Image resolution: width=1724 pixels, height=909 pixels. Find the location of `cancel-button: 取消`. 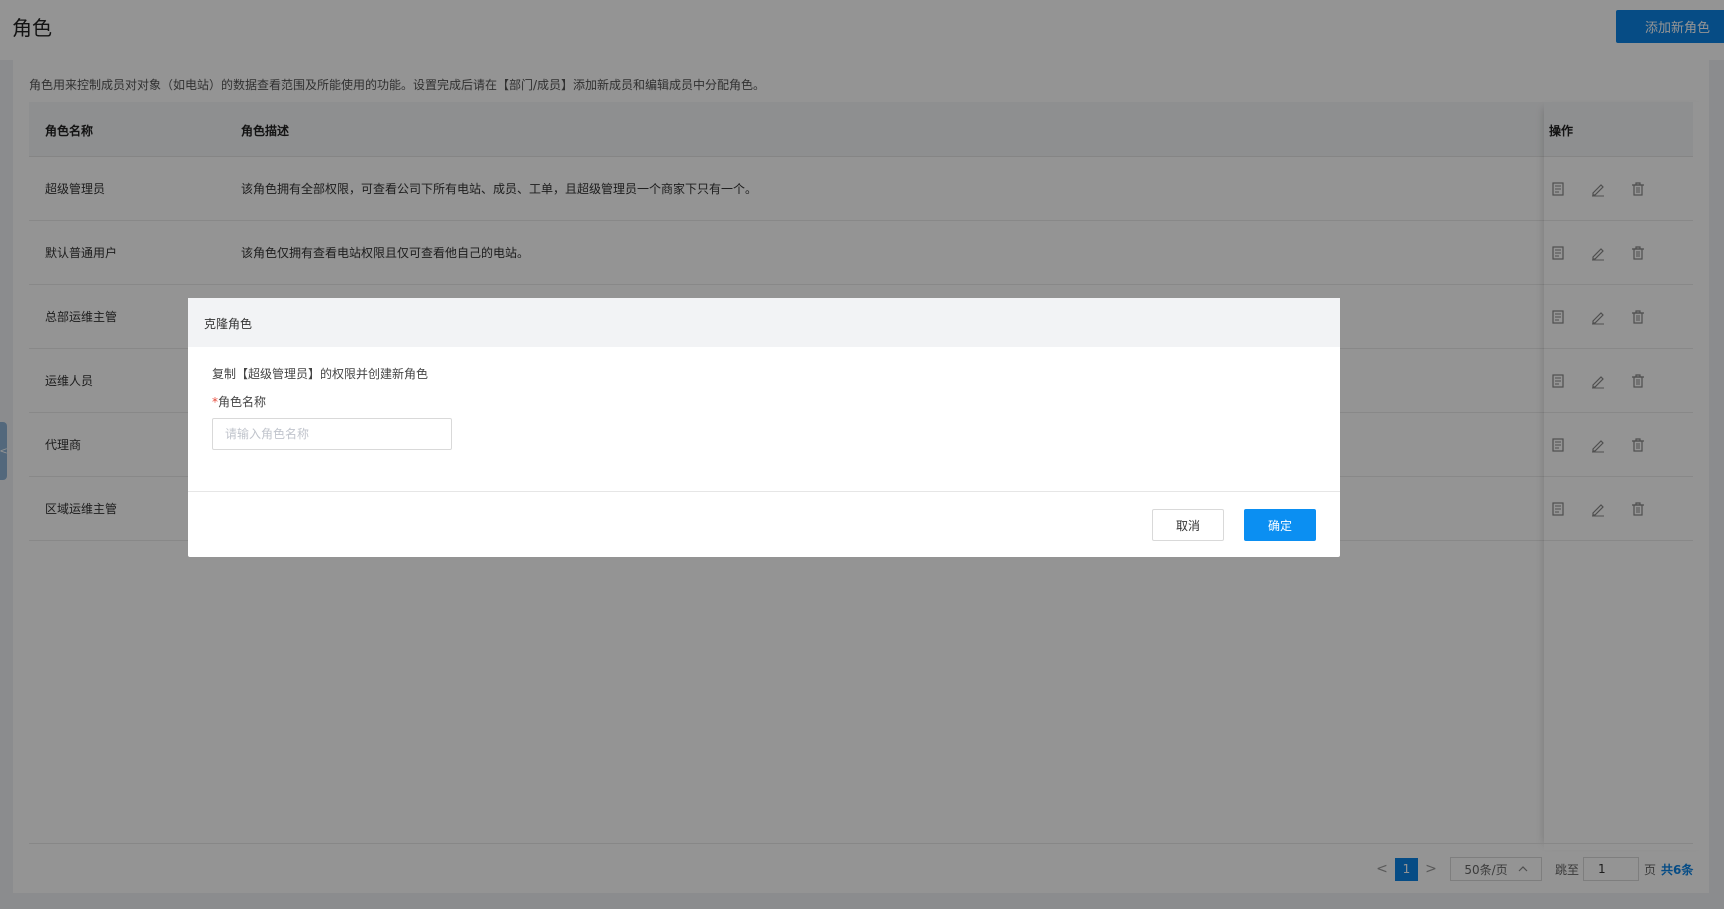

cancel-button: 取消 is located at coordinates (1188, 525).